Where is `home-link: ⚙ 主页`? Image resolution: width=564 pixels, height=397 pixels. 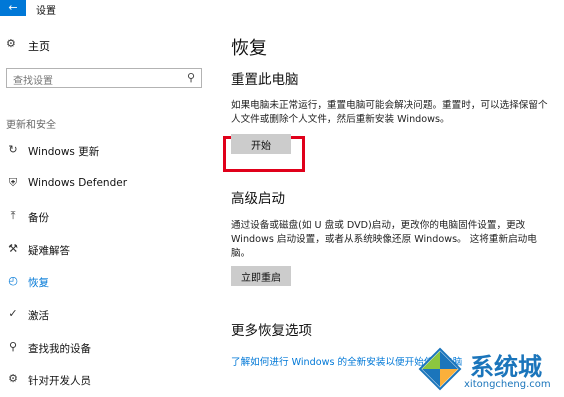 home-link: ⚙ 主页 is located at coordinates (28, 45).